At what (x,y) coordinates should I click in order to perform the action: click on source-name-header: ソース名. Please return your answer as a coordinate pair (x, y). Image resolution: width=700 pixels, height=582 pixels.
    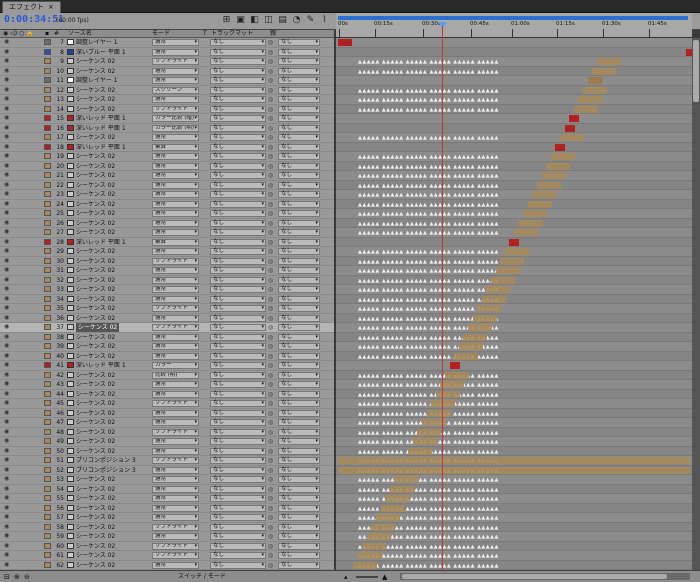
    Looking at the image, I should click on (80, 34).